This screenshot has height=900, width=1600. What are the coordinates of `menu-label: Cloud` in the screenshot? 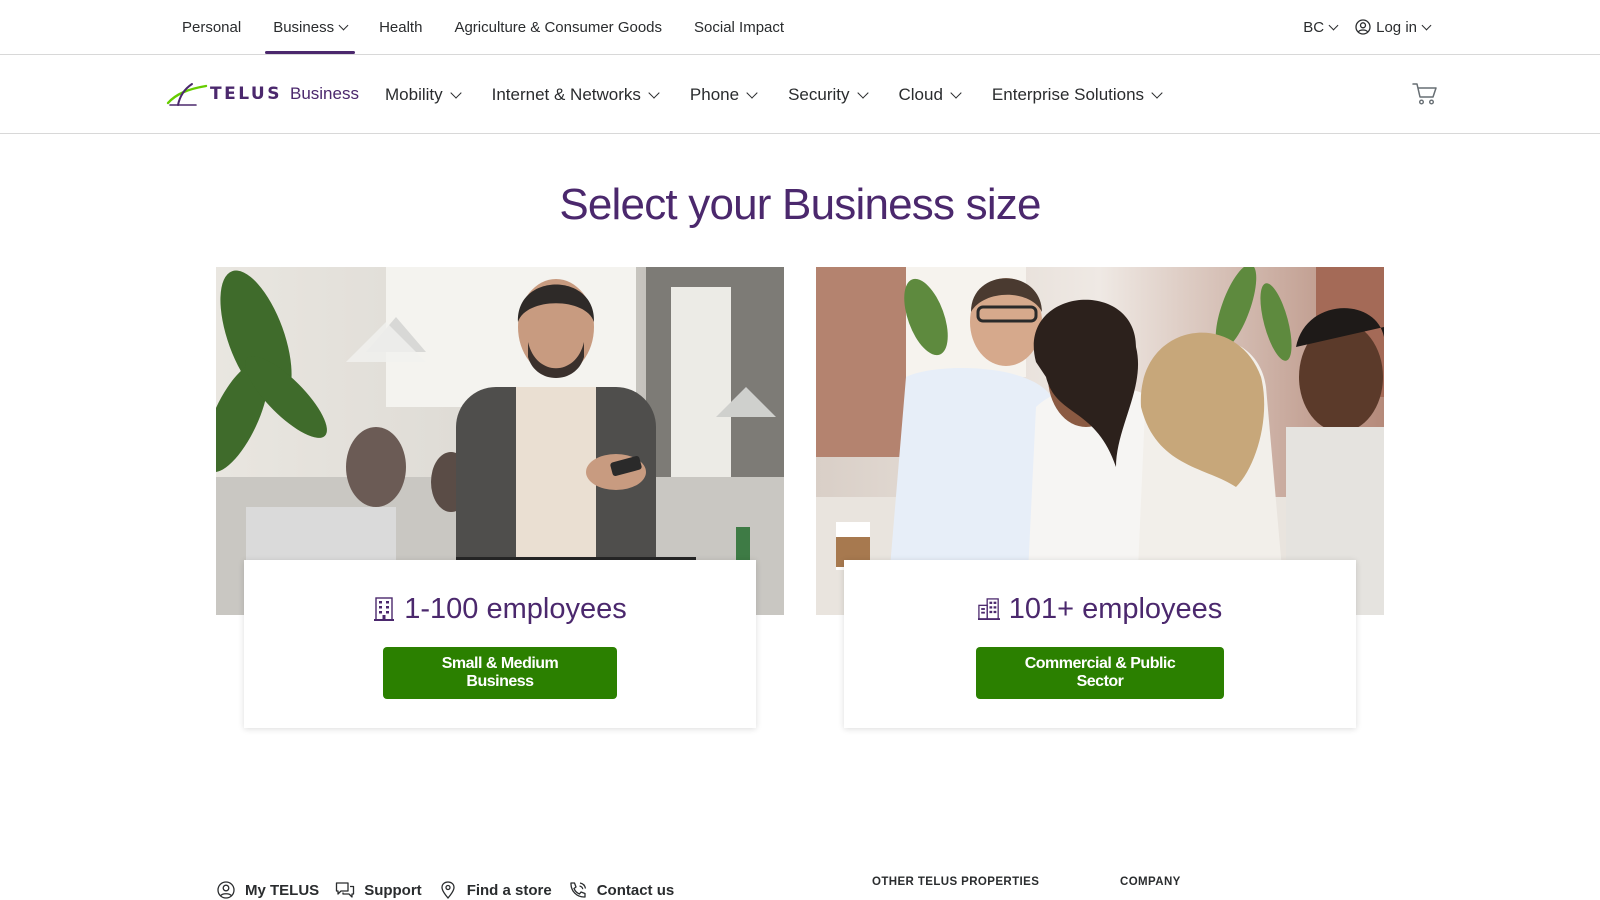 It's located at (920, 94).